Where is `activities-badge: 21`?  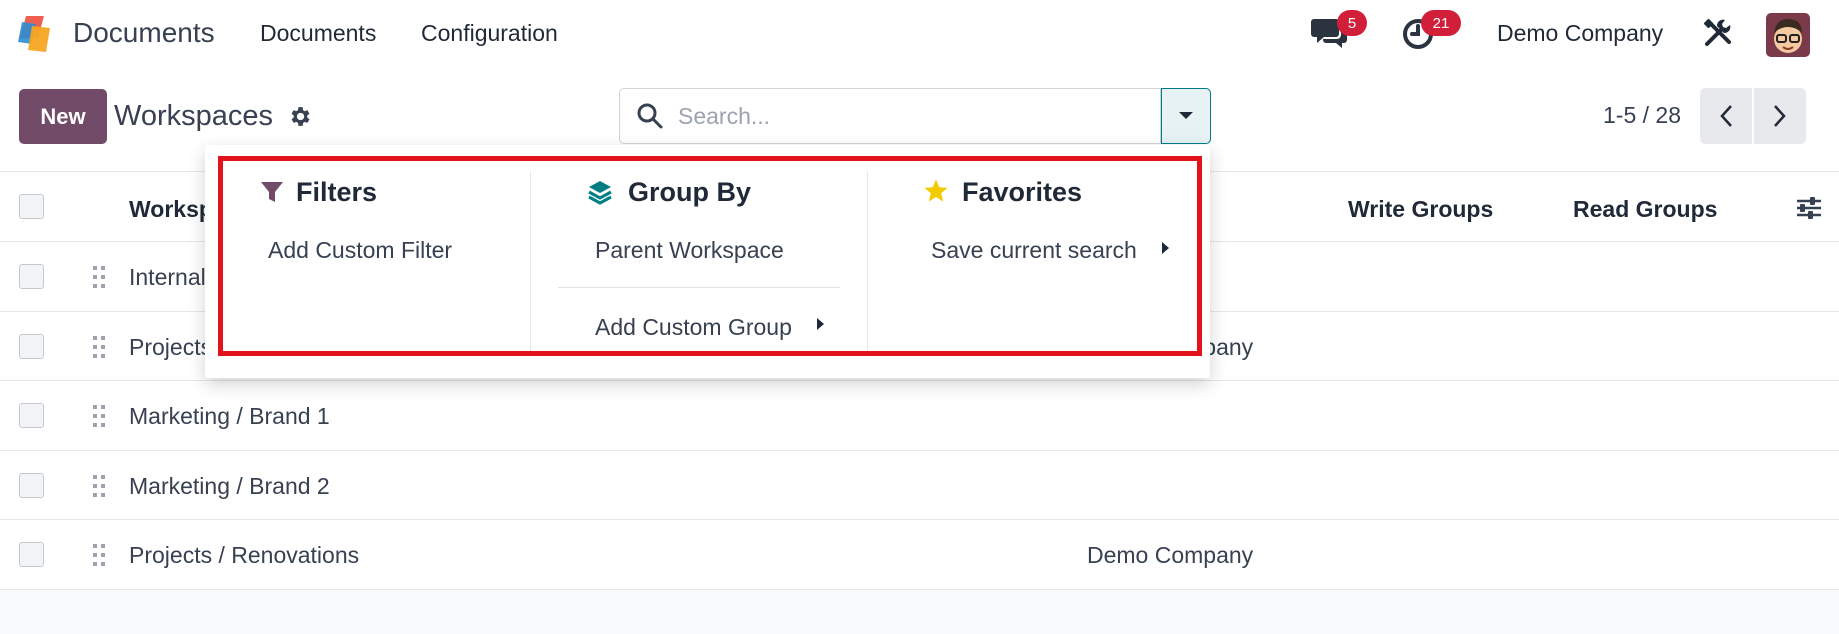
activities-badge: 21 is located at coordinates (1441, 23).